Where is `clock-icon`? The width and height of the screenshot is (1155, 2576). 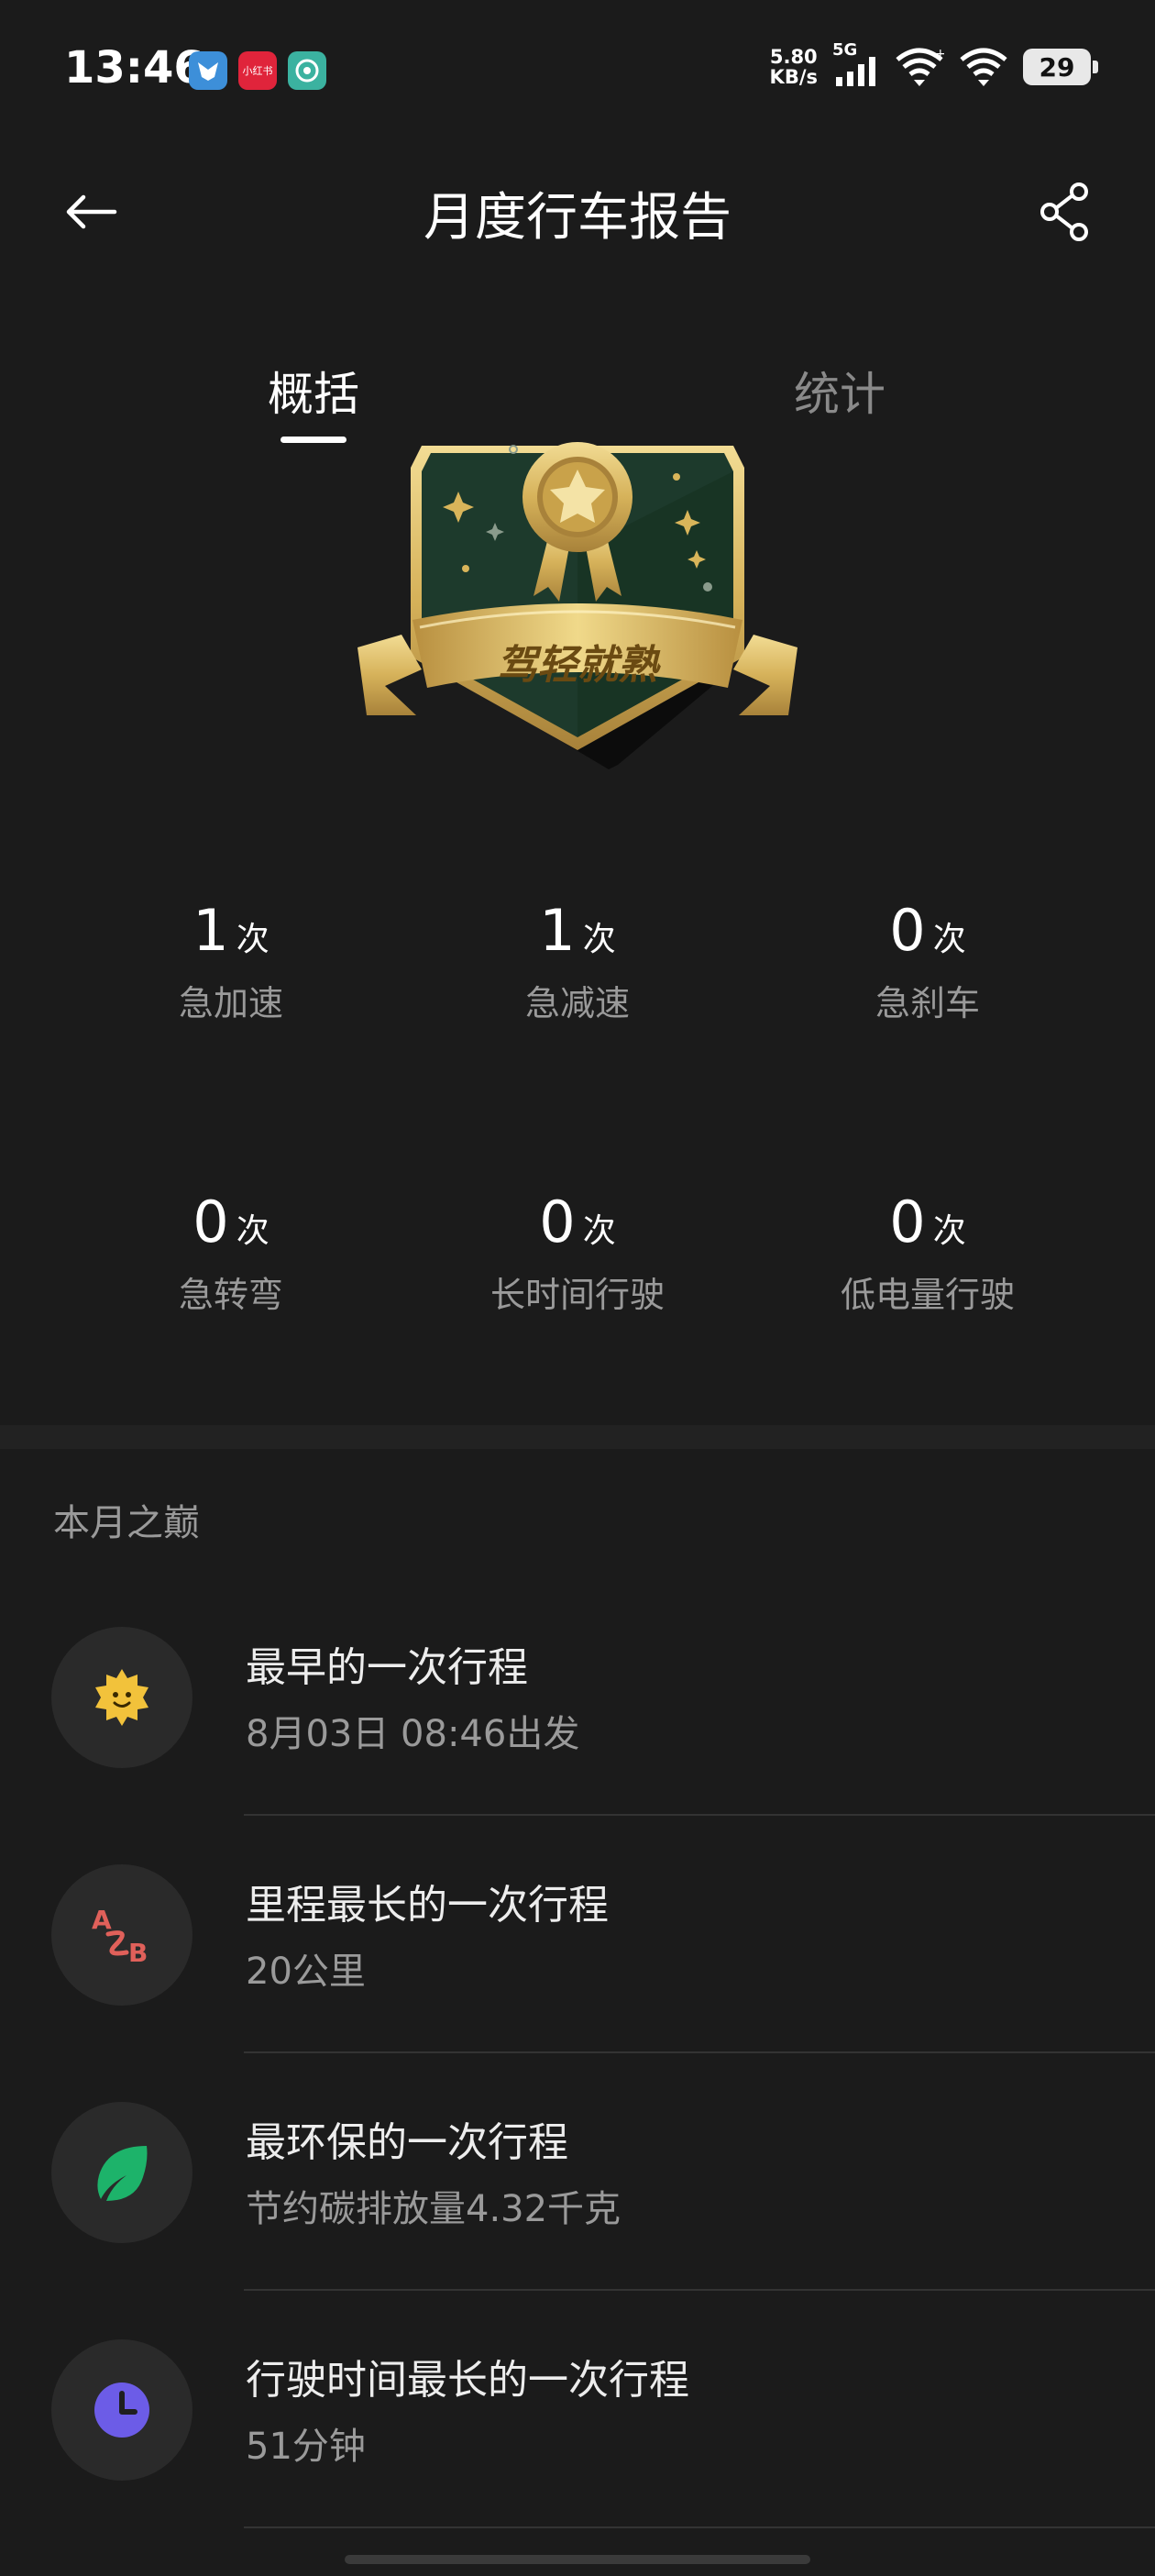 clock-icon is located at coordinates (121, 2410).